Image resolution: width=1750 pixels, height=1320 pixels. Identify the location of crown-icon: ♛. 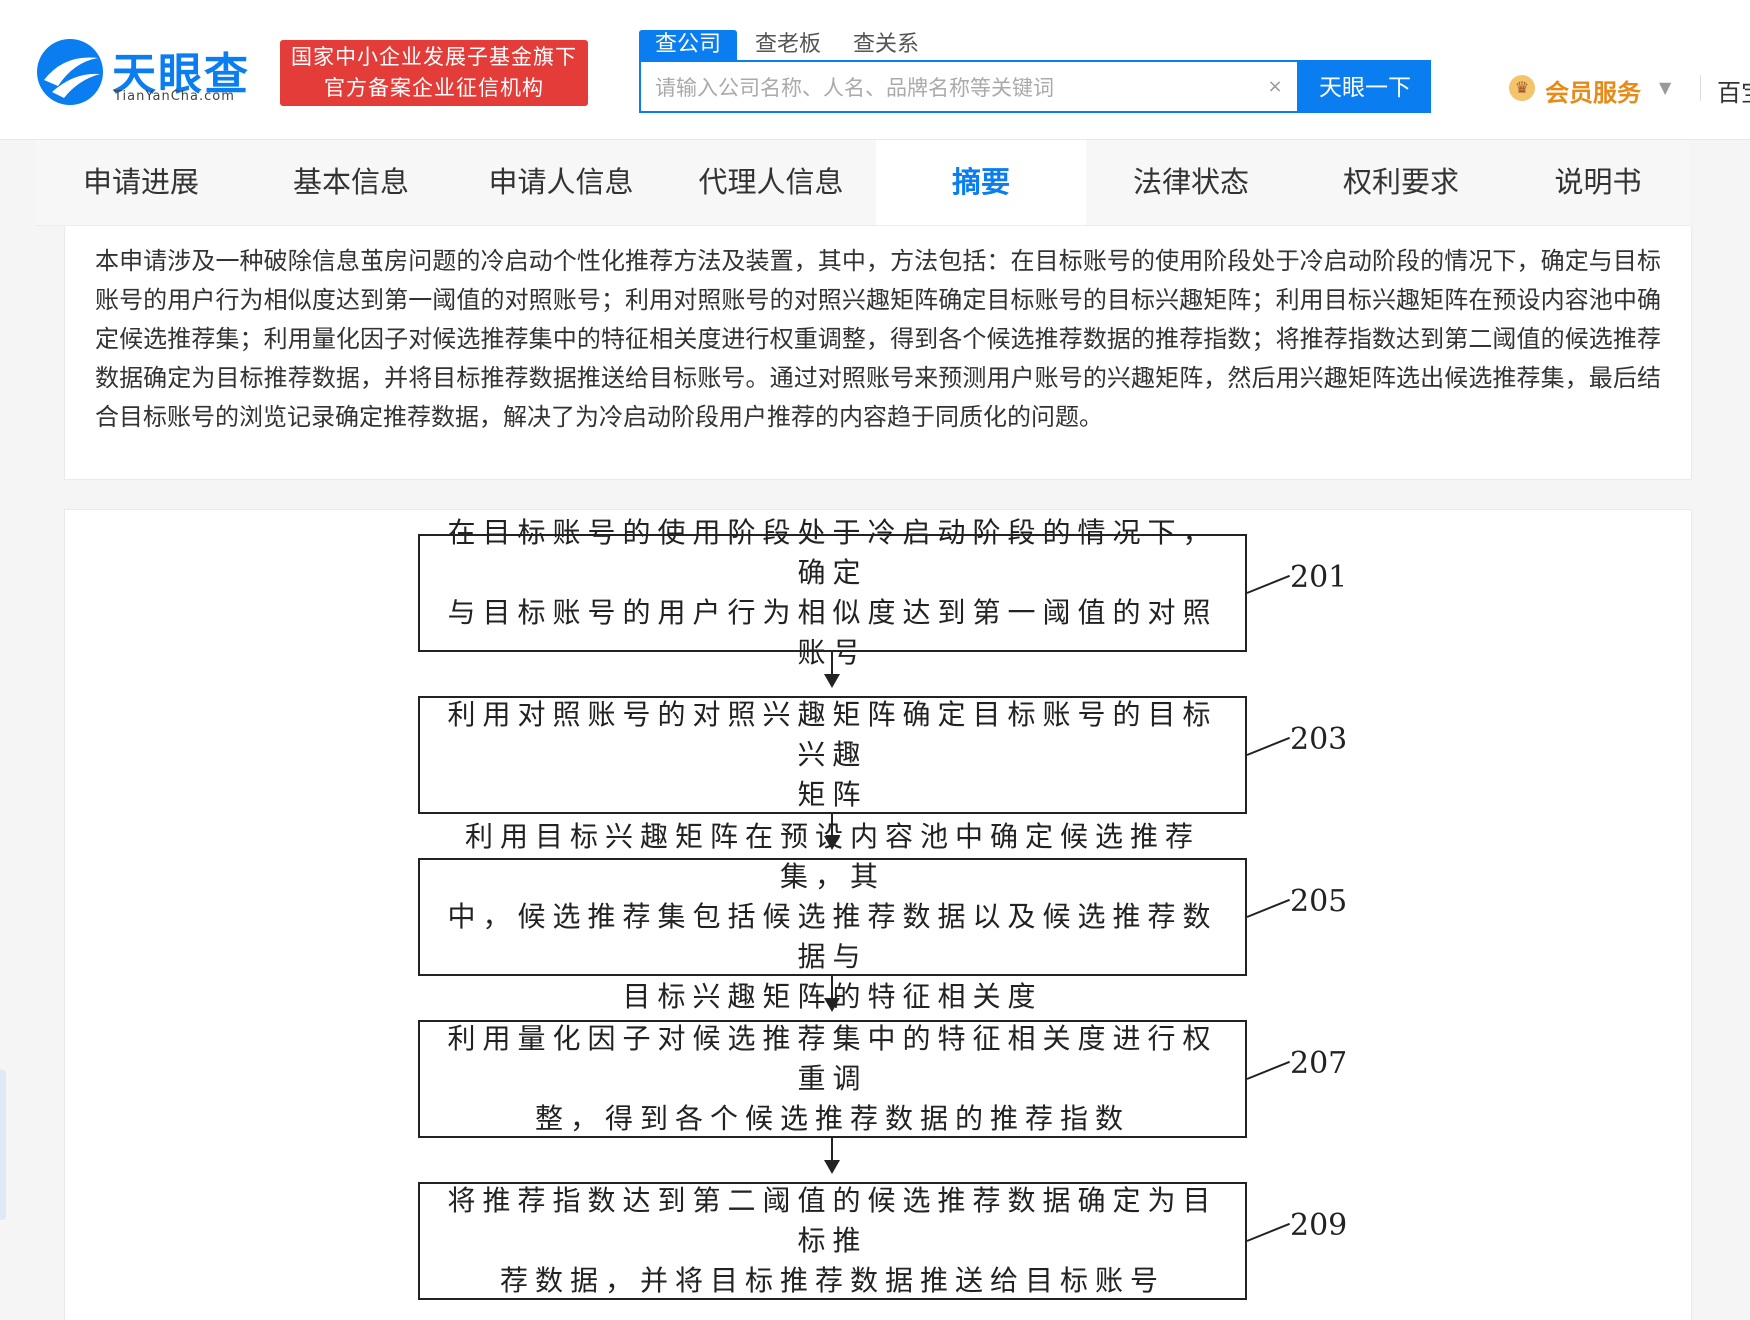
(1522, 88).